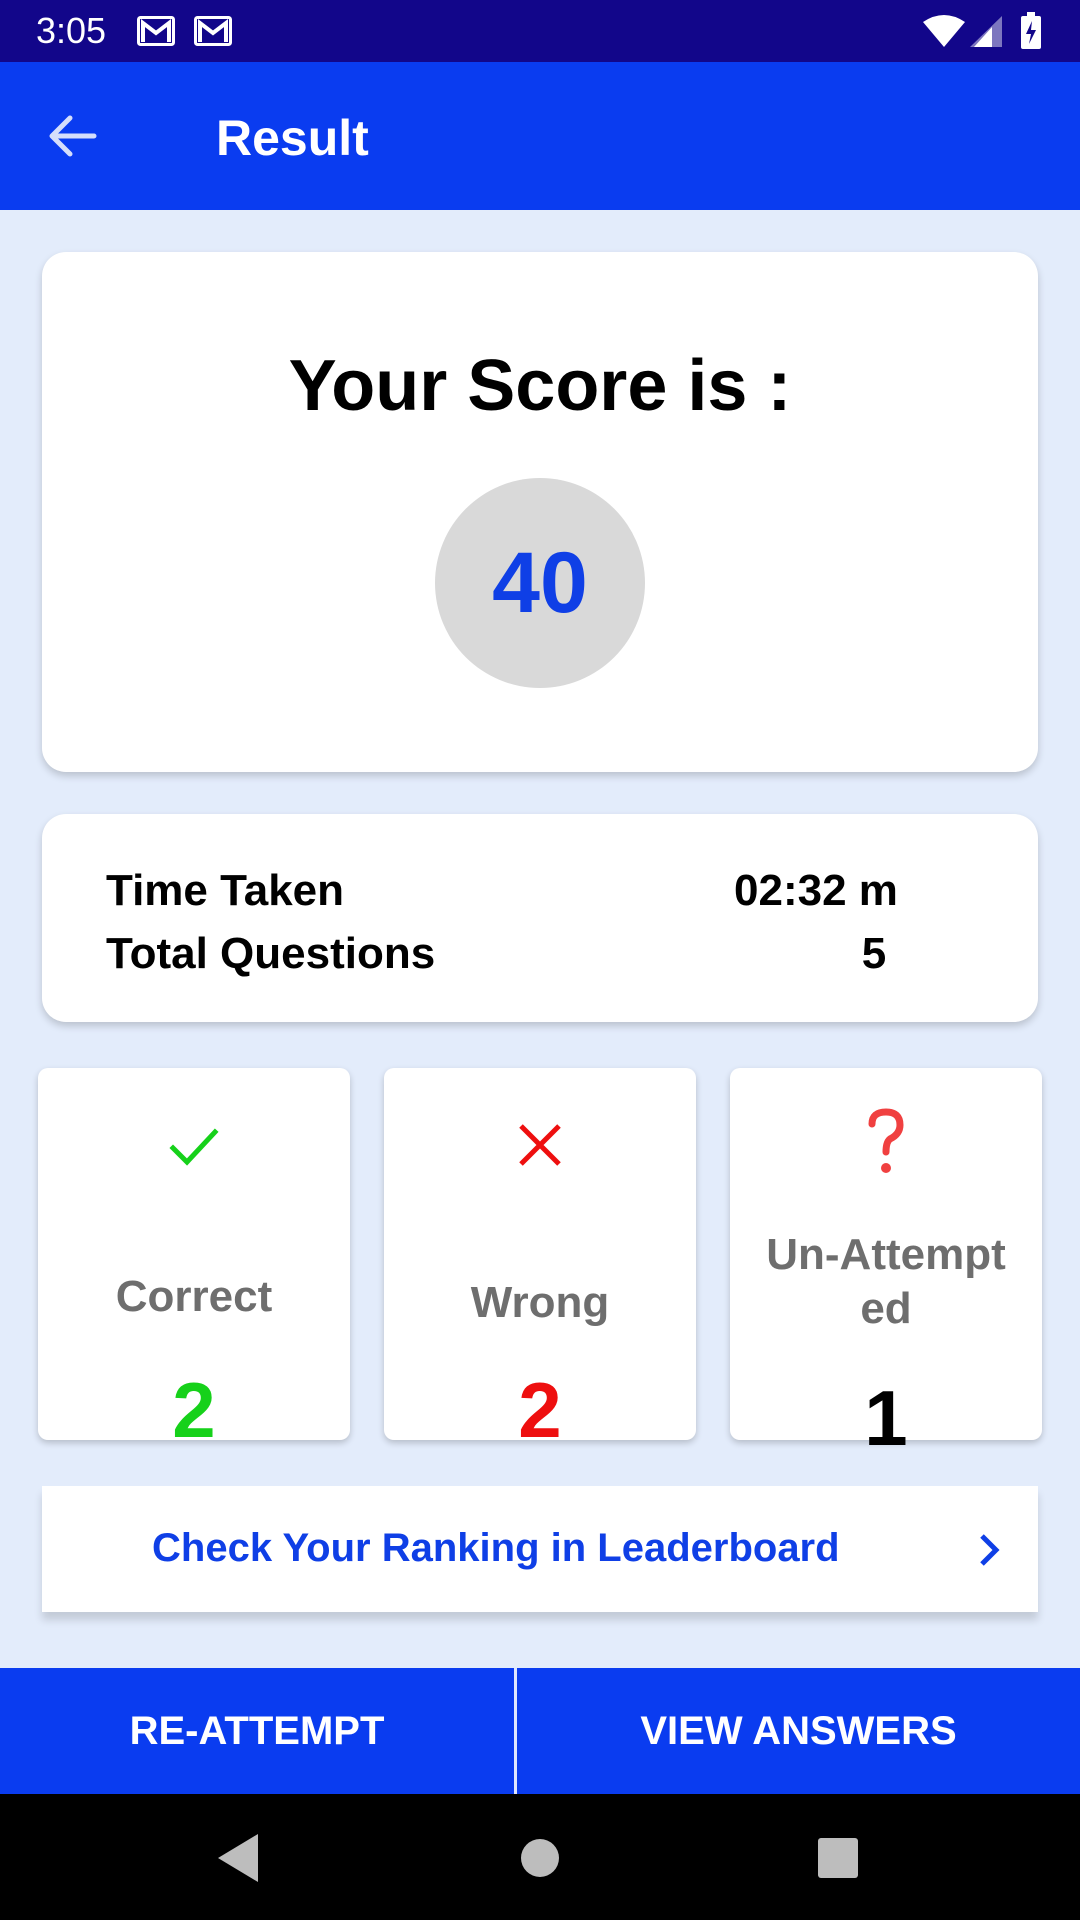 The width and height of the screenshot is (1080, 1920). Describe the element at coordinates (194, 1260) in the screenshot. I see `correct-card: Correct 2` at that location.